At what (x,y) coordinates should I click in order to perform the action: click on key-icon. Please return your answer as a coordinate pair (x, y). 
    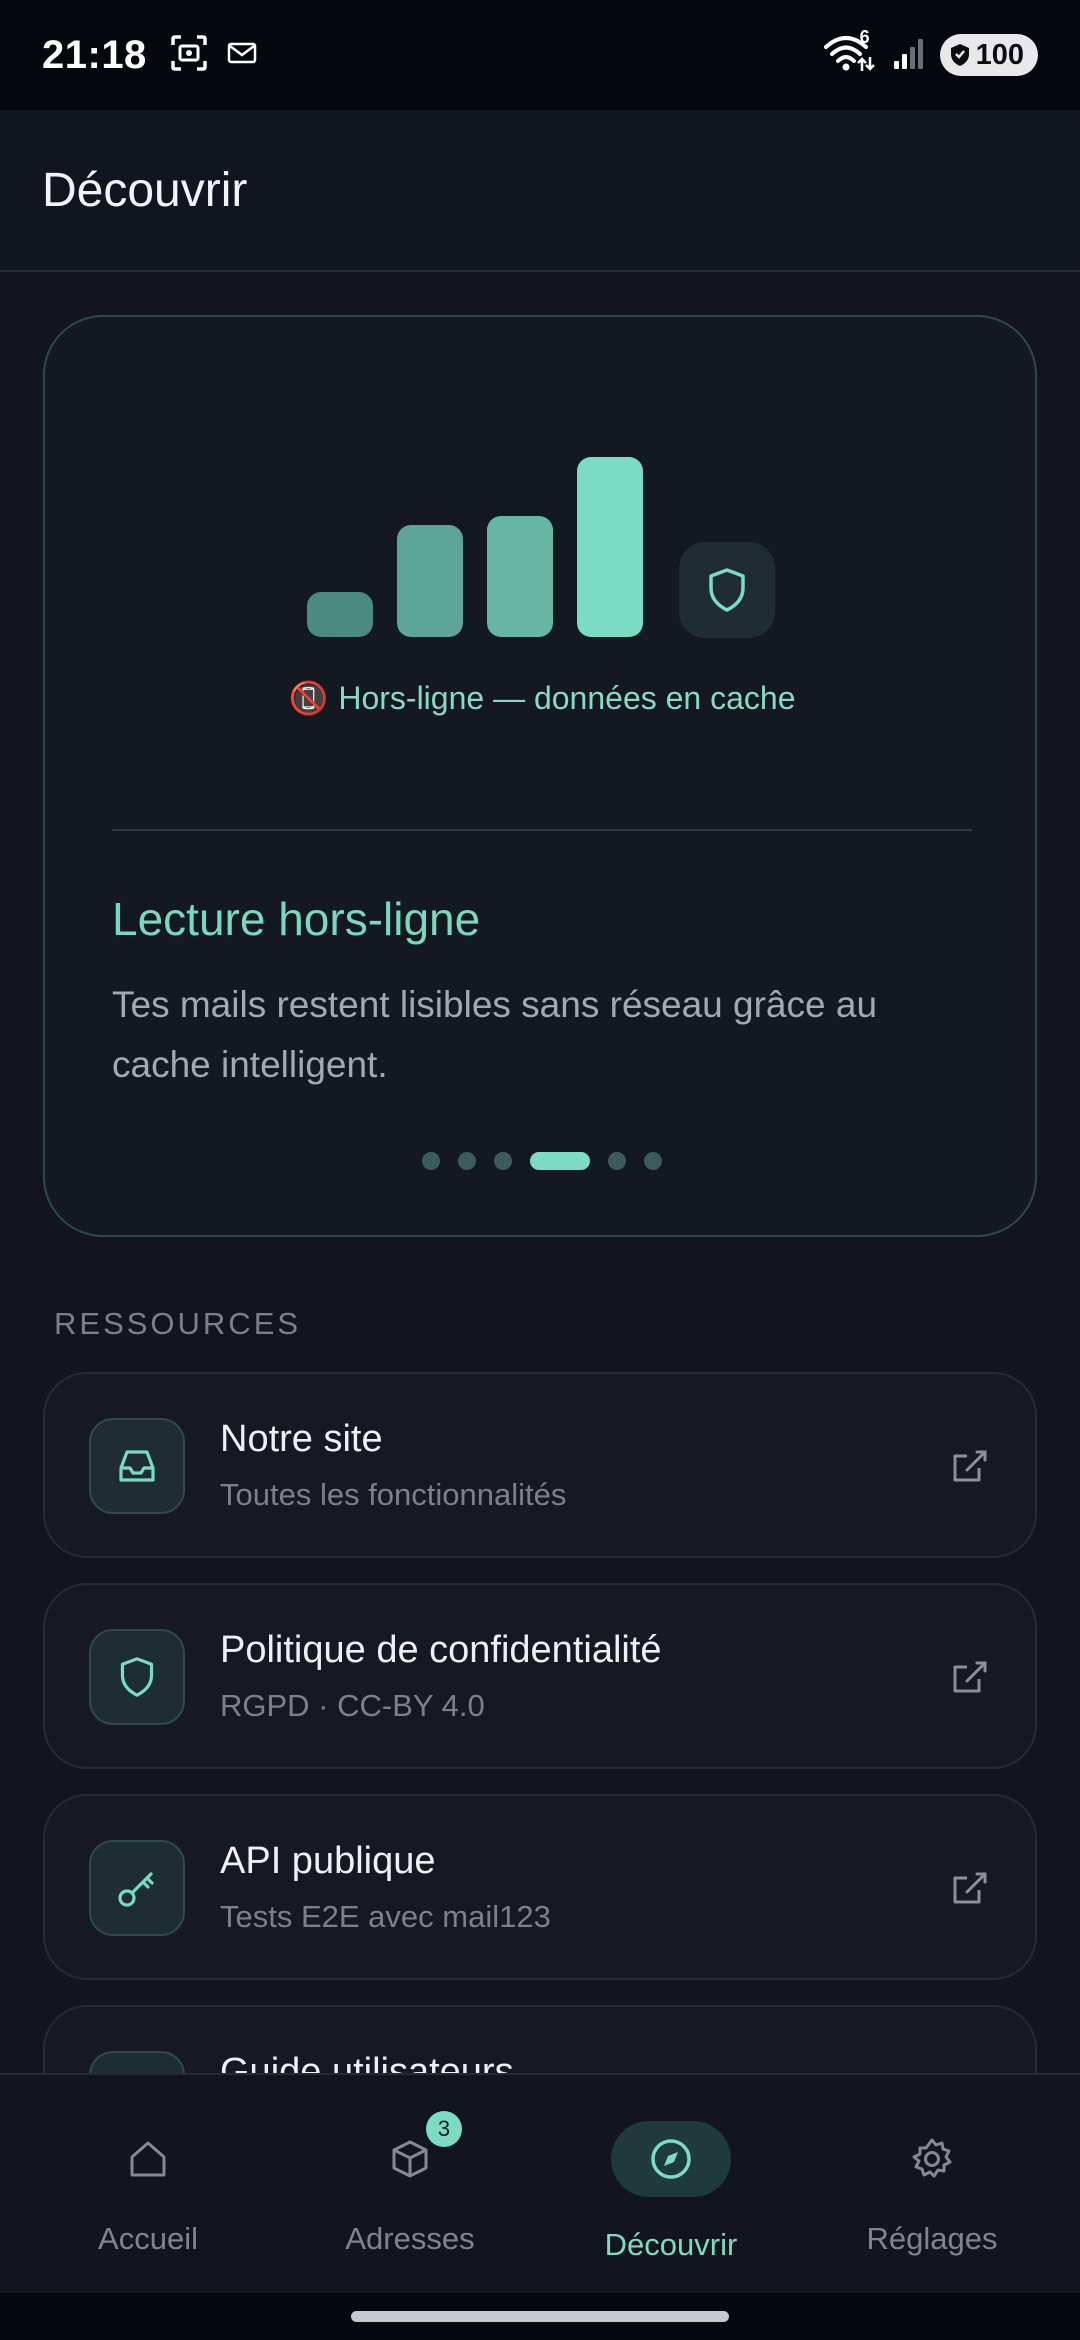
    Looking at the image, I should click on (136, 1889).